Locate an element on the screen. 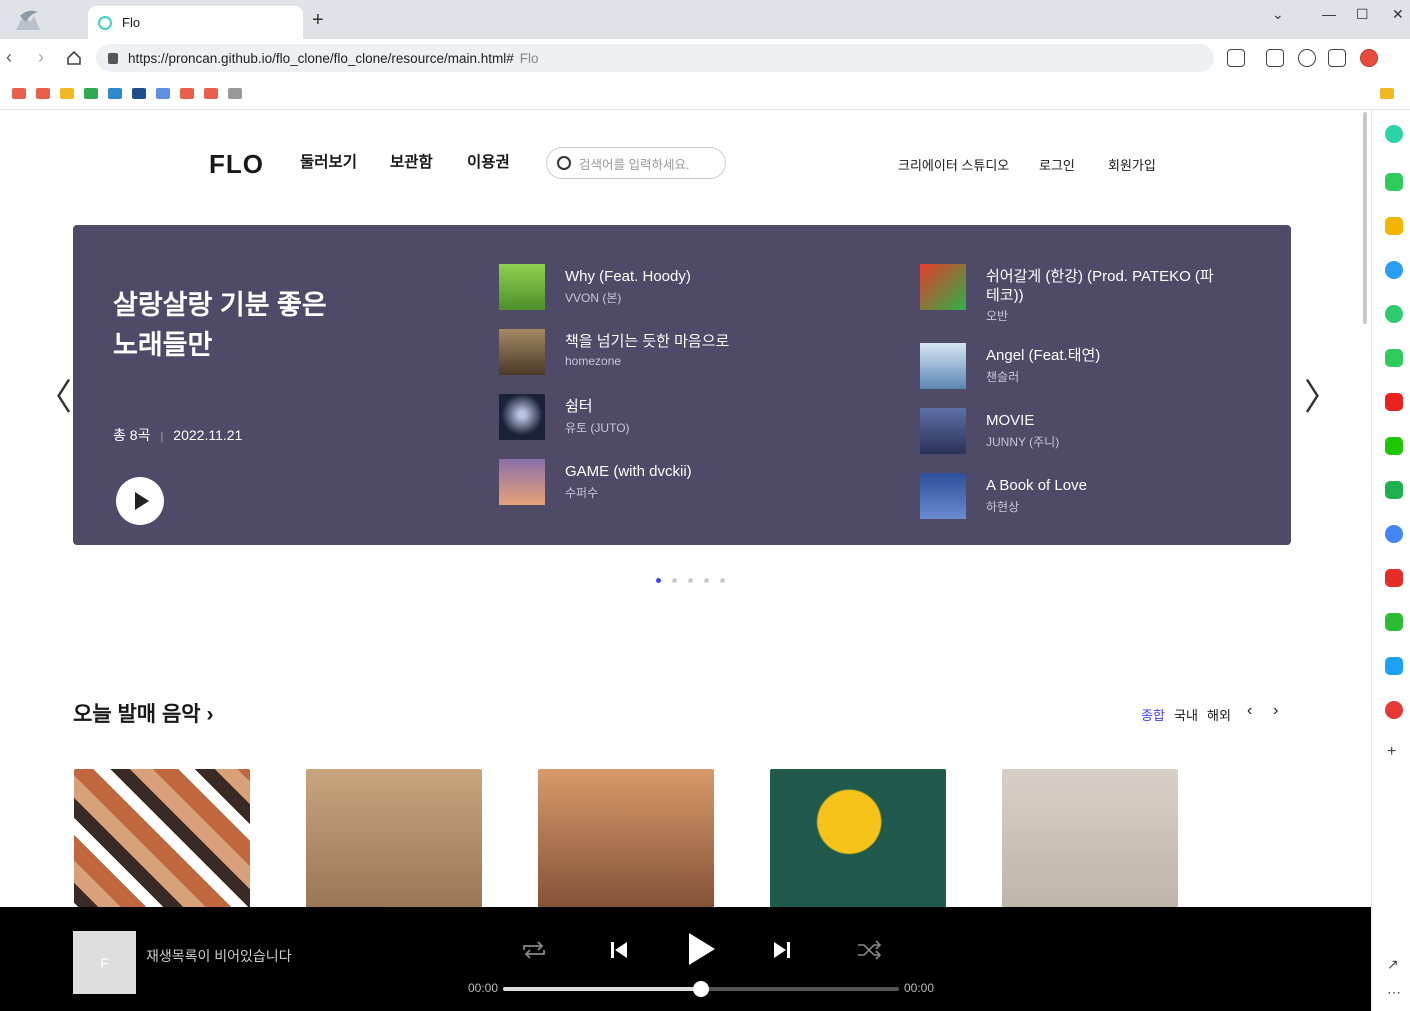 This screenshot has width=1410, height=1011. track-artist: 오반 is located at coordinates (997, 316).